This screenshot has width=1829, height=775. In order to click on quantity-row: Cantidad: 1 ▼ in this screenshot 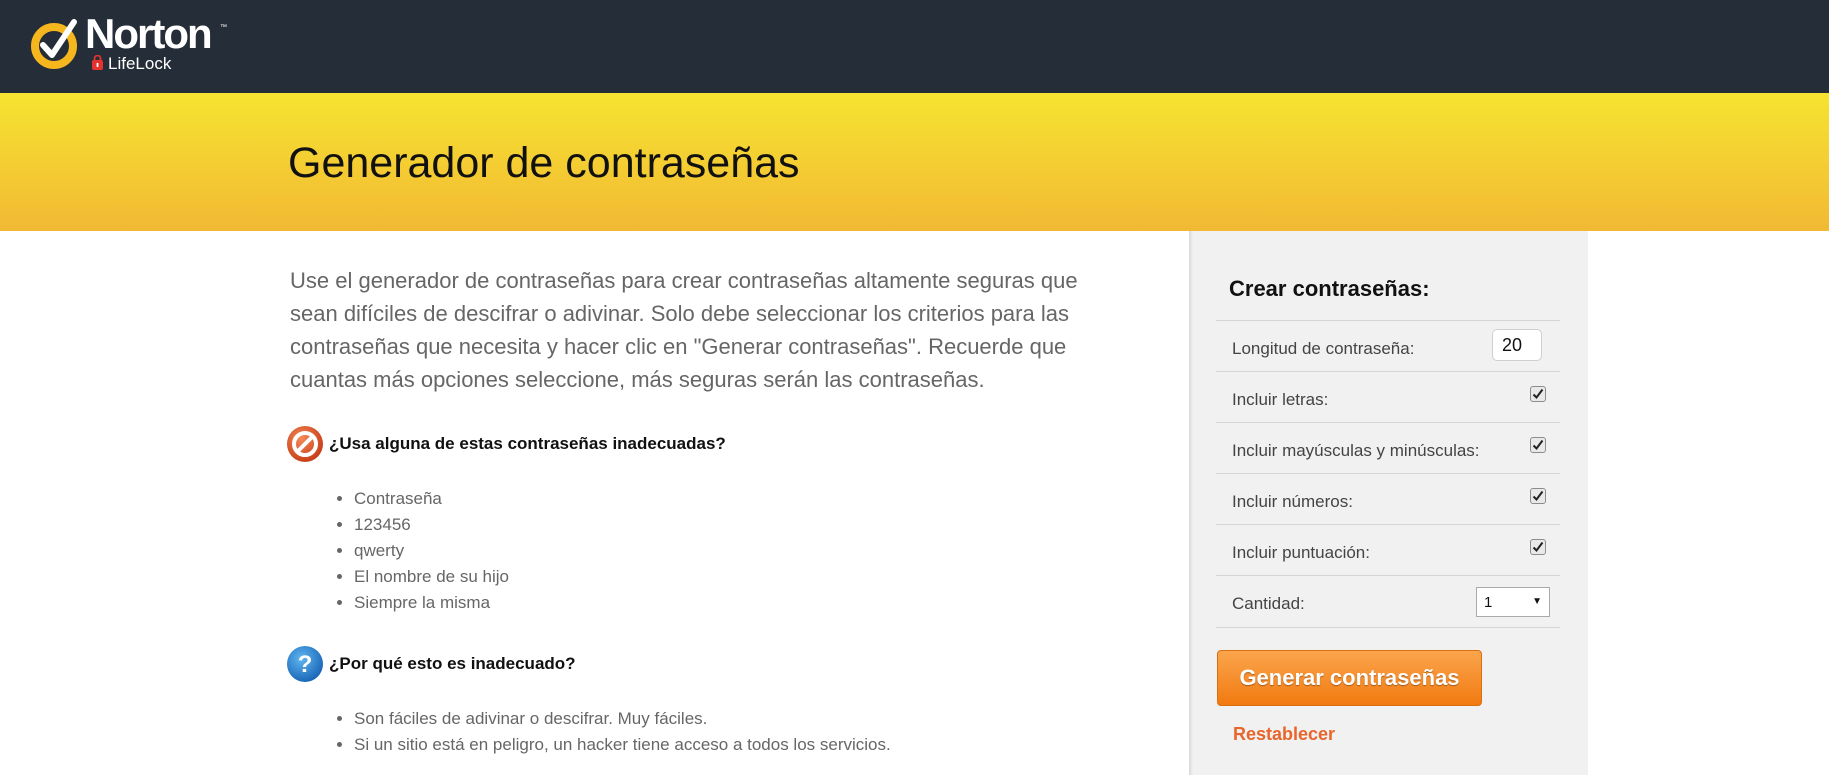, I will do `click(1388, 601)`.